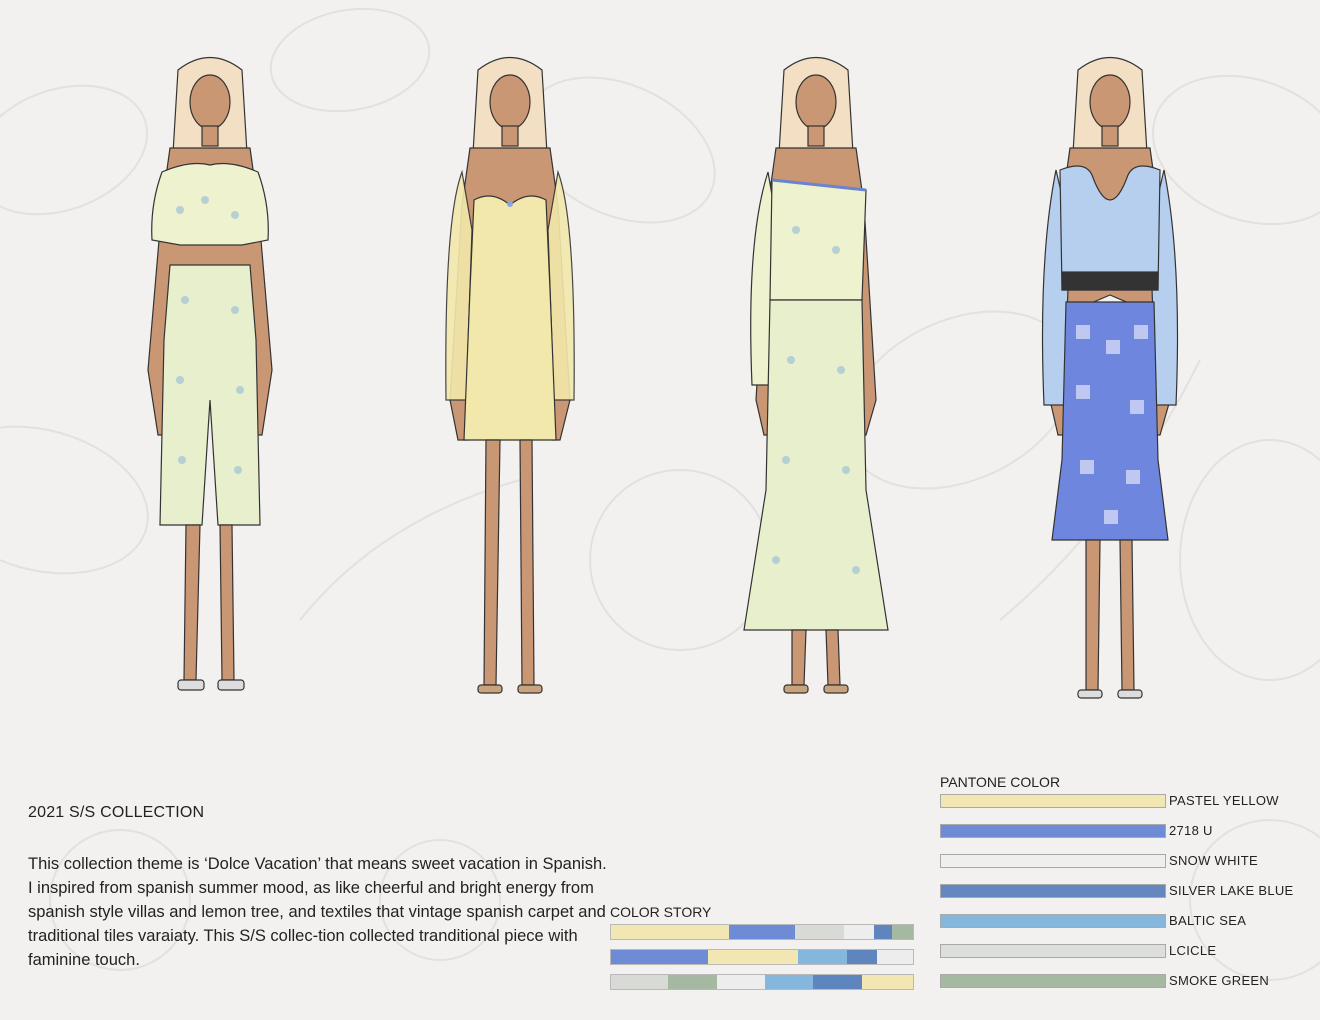  I want to click on look-4-figure, so click(1110, 400).